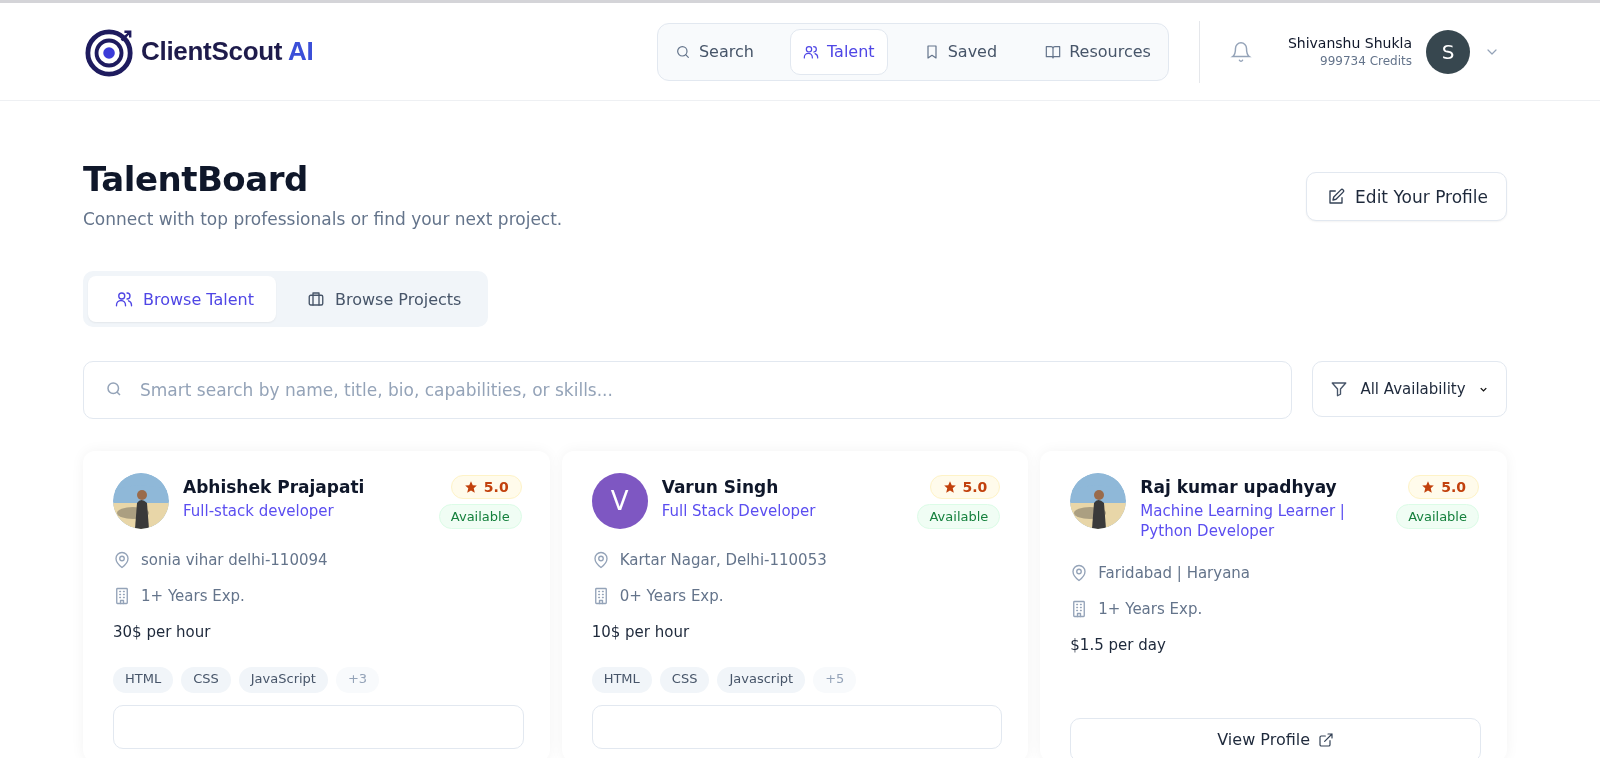 The height and width of the screenshot is (758, 1600). Describe the element at coordinates (835, 680) in the screenshot. I see `more-skills-tag: +5` at that location.